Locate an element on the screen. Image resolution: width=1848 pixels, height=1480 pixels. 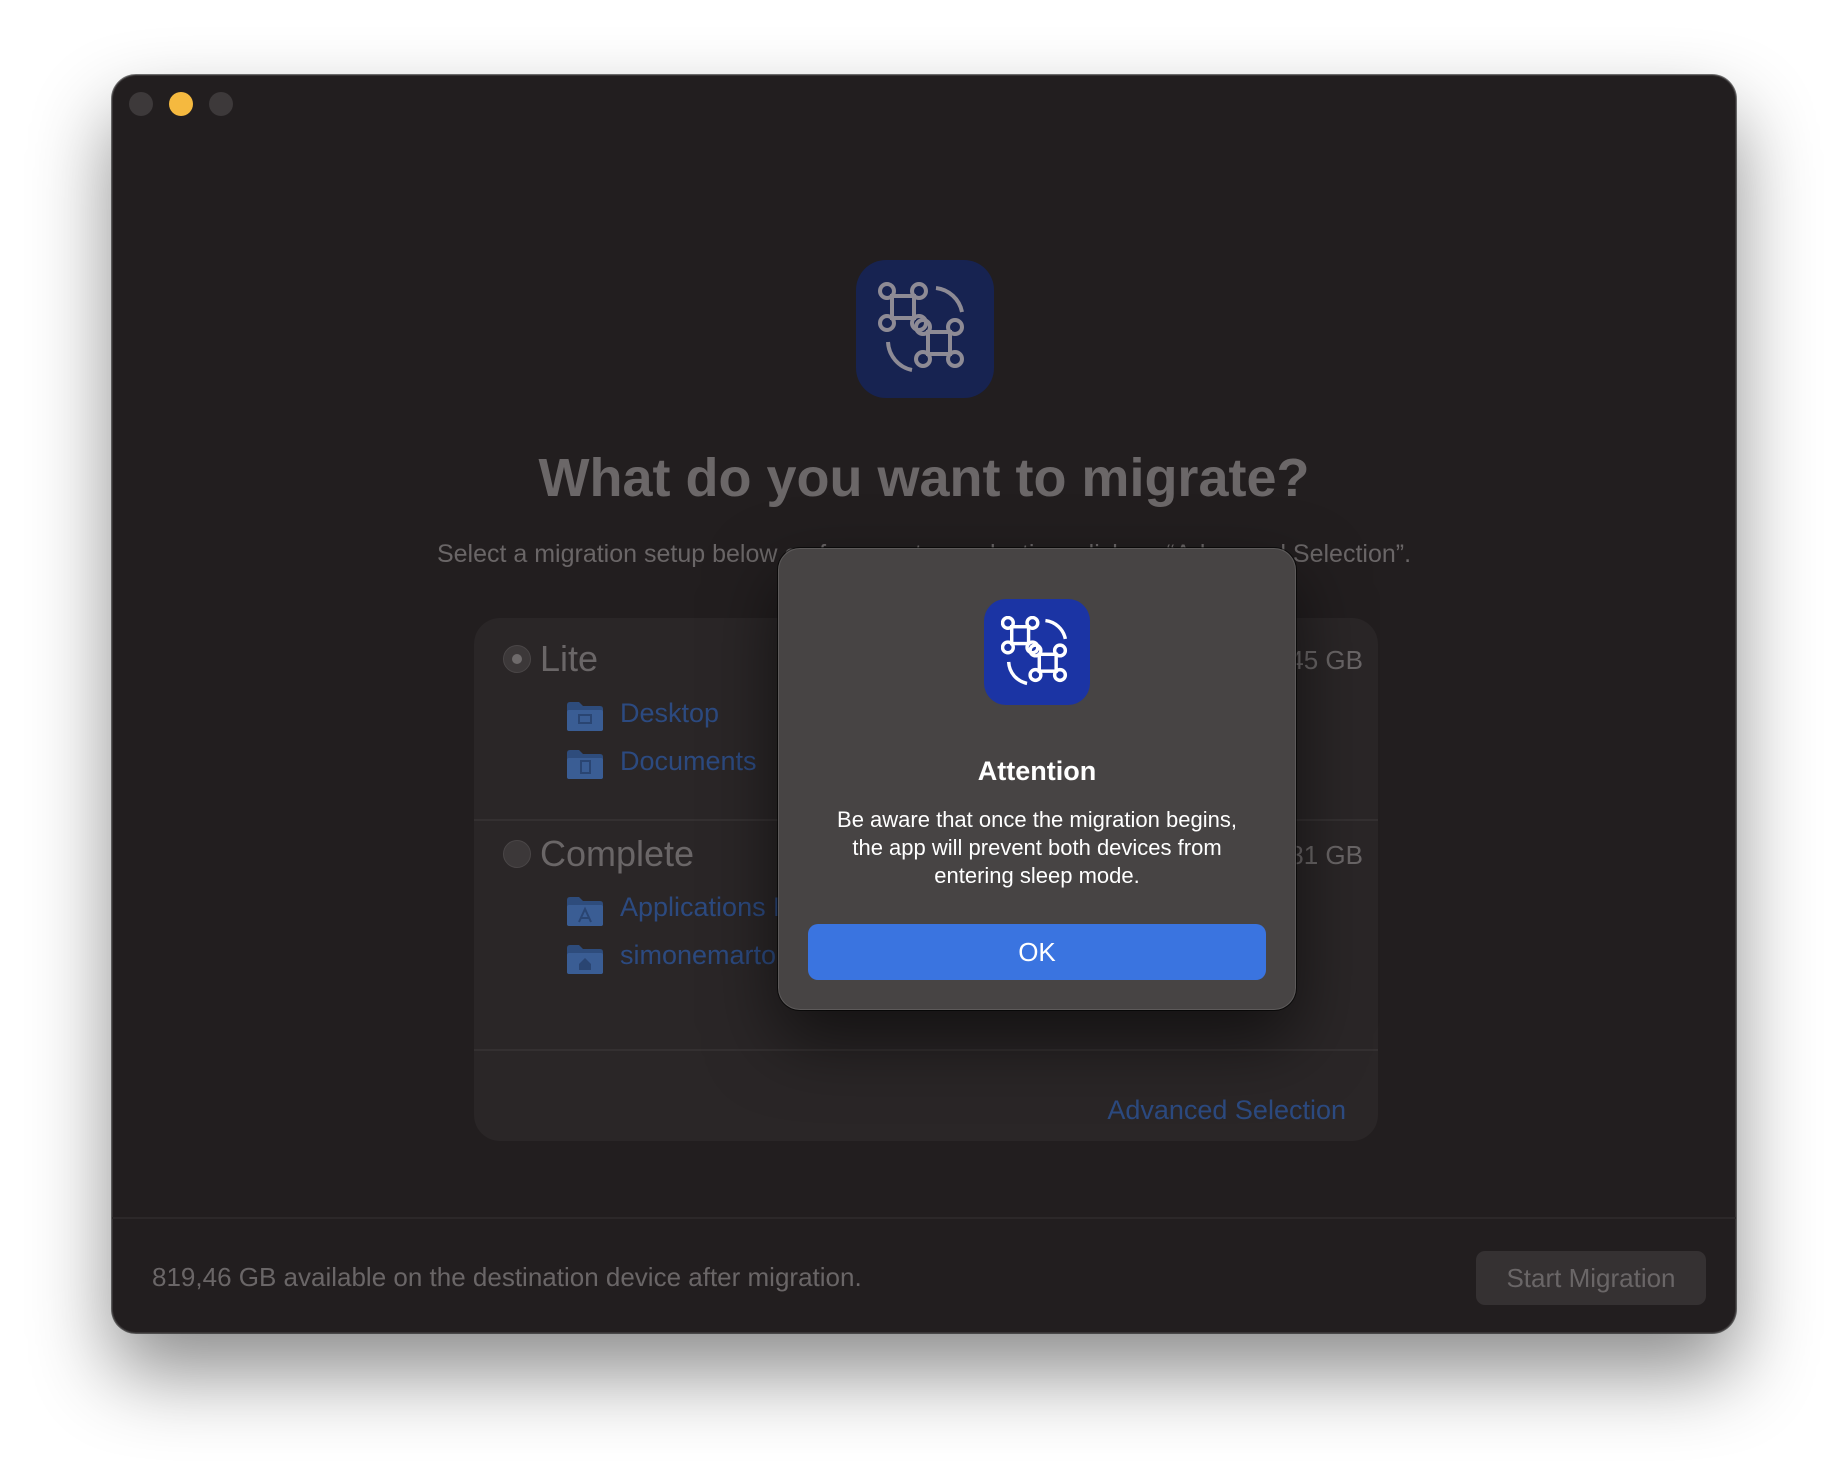
applications-folder-icon is located at coordinates (585, 911).